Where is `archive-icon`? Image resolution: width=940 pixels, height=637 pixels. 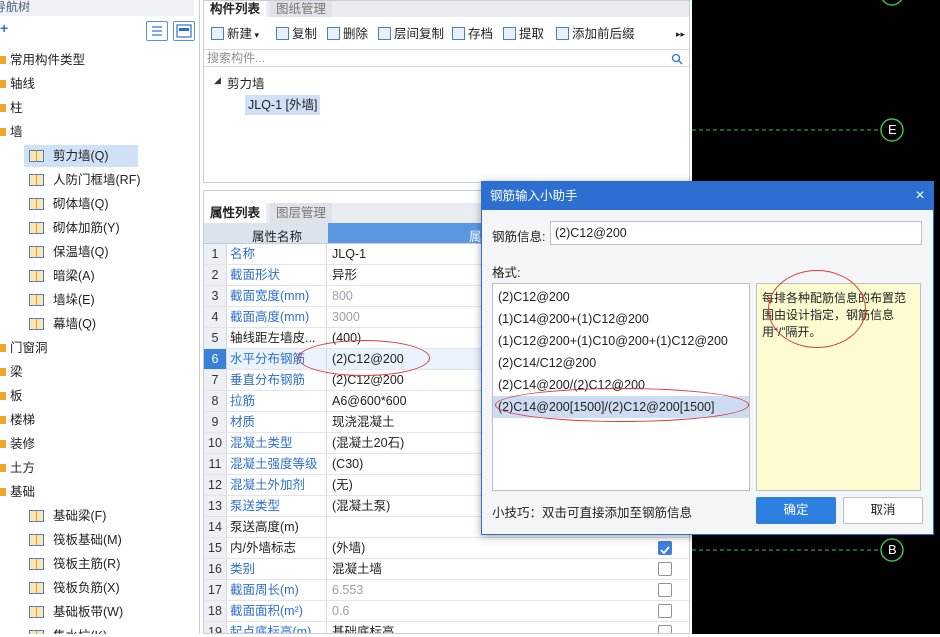 archive-icon is located at coordinates (458, 33).